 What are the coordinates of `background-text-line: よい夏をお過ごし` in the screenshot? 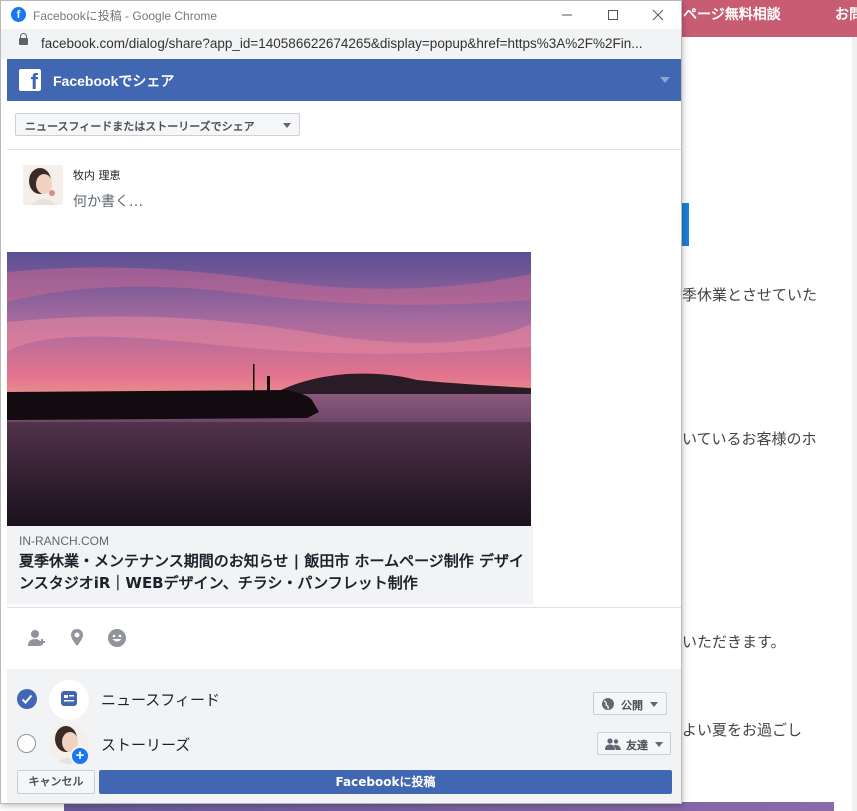 It's located at (742, 730).